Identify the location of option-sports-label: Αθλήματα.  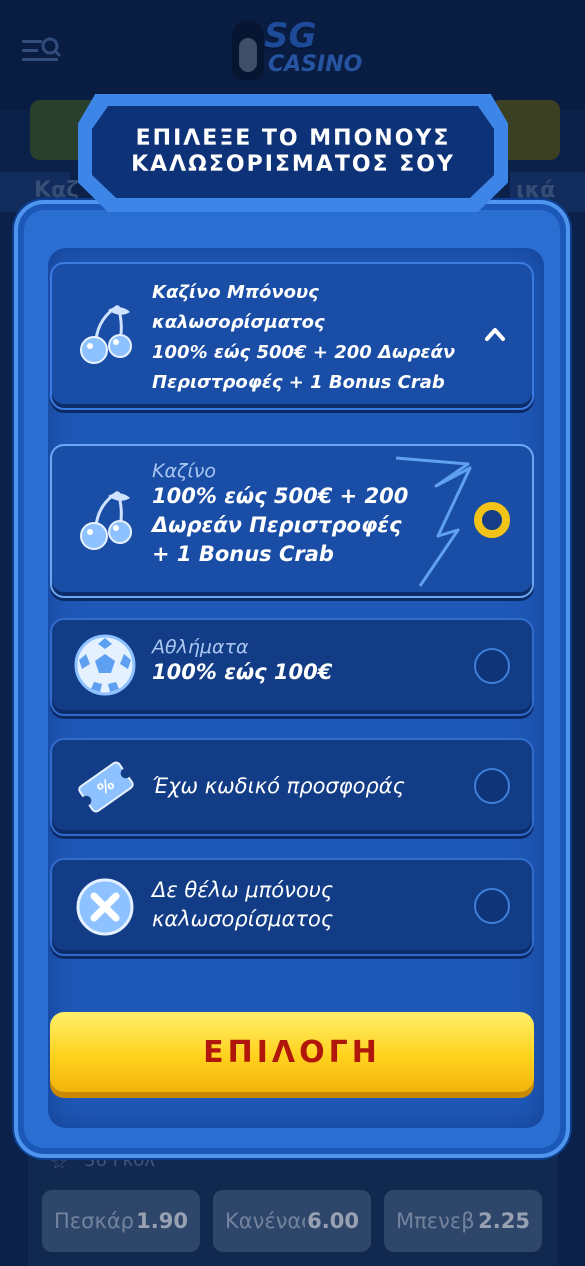
(200, 647).